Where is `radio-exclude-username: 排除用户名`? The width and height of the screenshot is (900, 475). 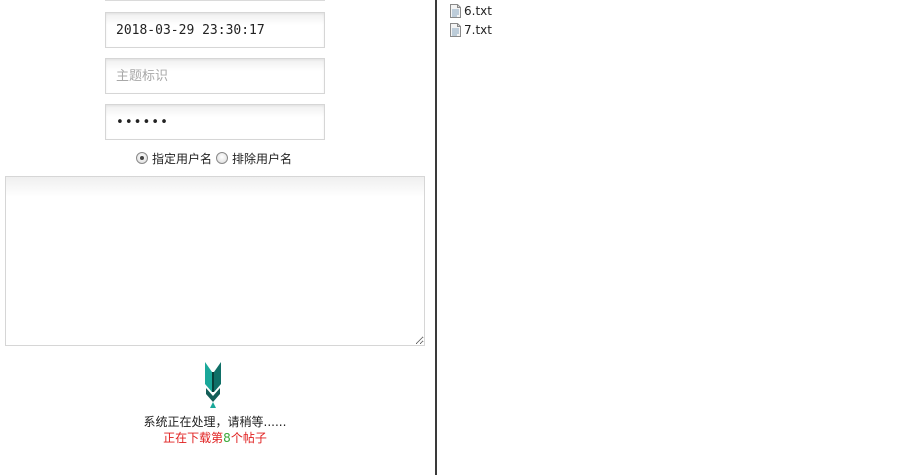 radio-exclude-username: 排除用户名 is located at coordinates (254, 158).